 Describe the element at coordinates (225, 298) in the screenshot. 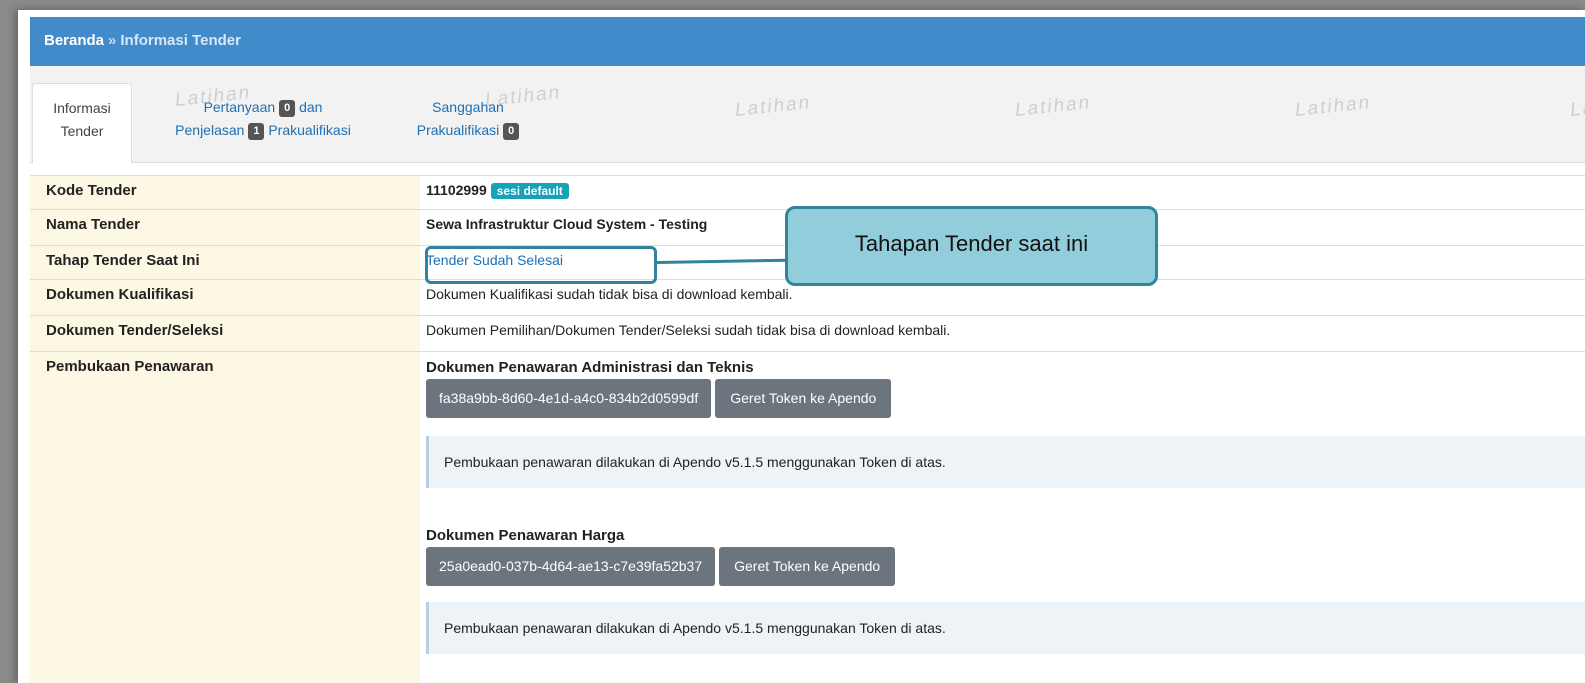

I see `label-dokumen-kualifikasi: Dokumen Kualifikasi` at that location.